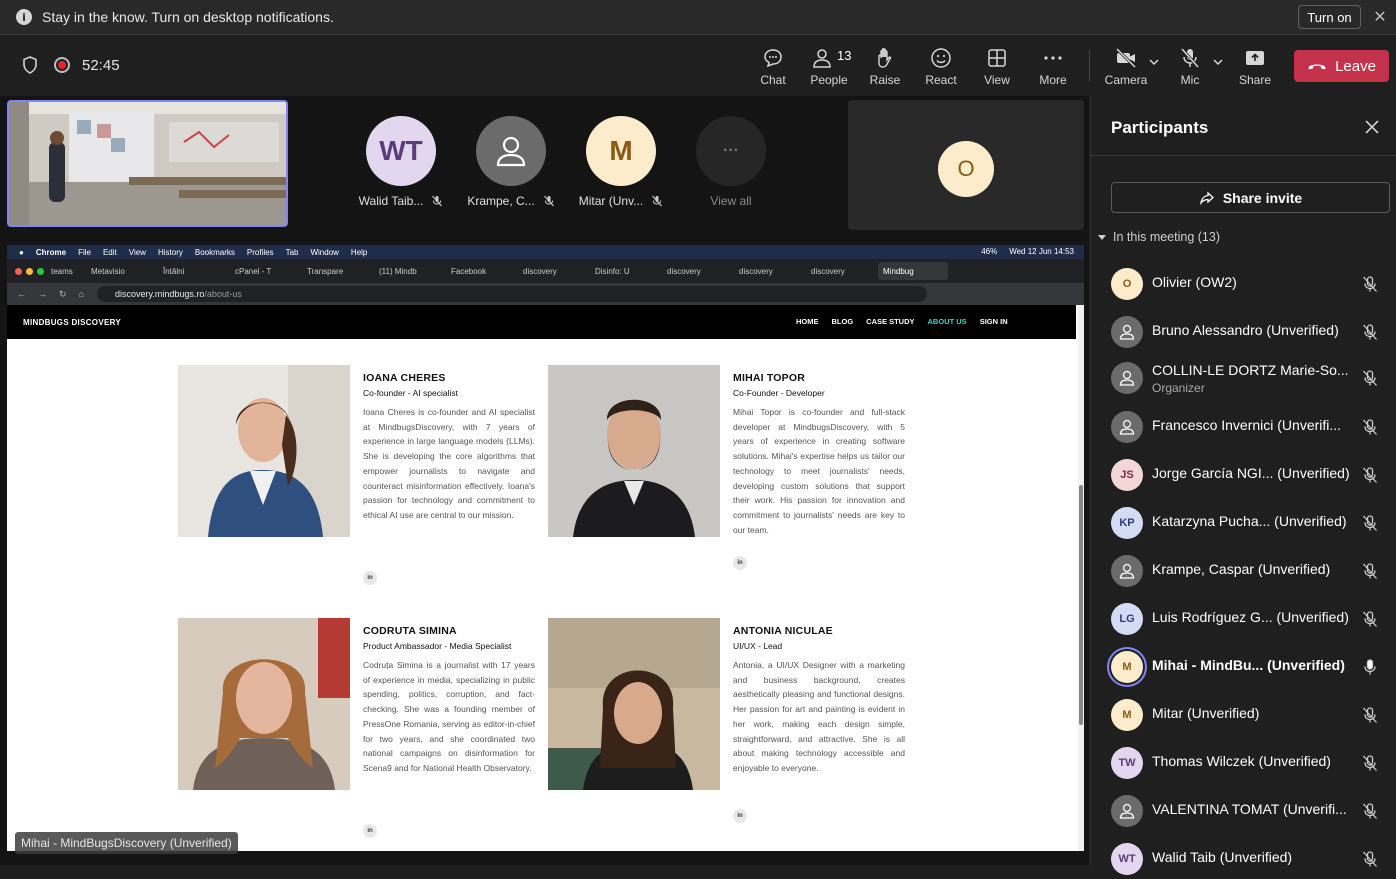  I want to click on participant-row: TW Thomas Wilczek (Unverified), so click(1251, 763).